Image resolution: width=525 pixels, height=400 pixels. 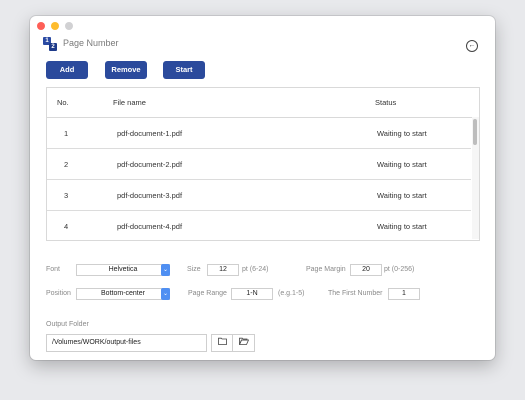 I want to click on page-range-input: 1-N, so click(x=252, y=294).